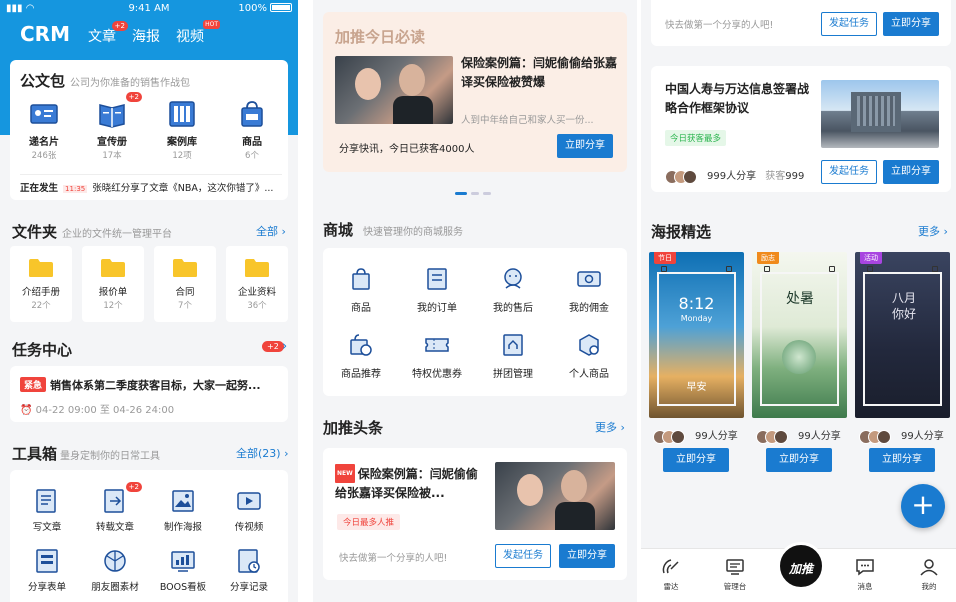 This screenshot has height=602, width=956. Describe the element at coordinates (671, 567) in the screenshot. I see `radar-icon` at that location.